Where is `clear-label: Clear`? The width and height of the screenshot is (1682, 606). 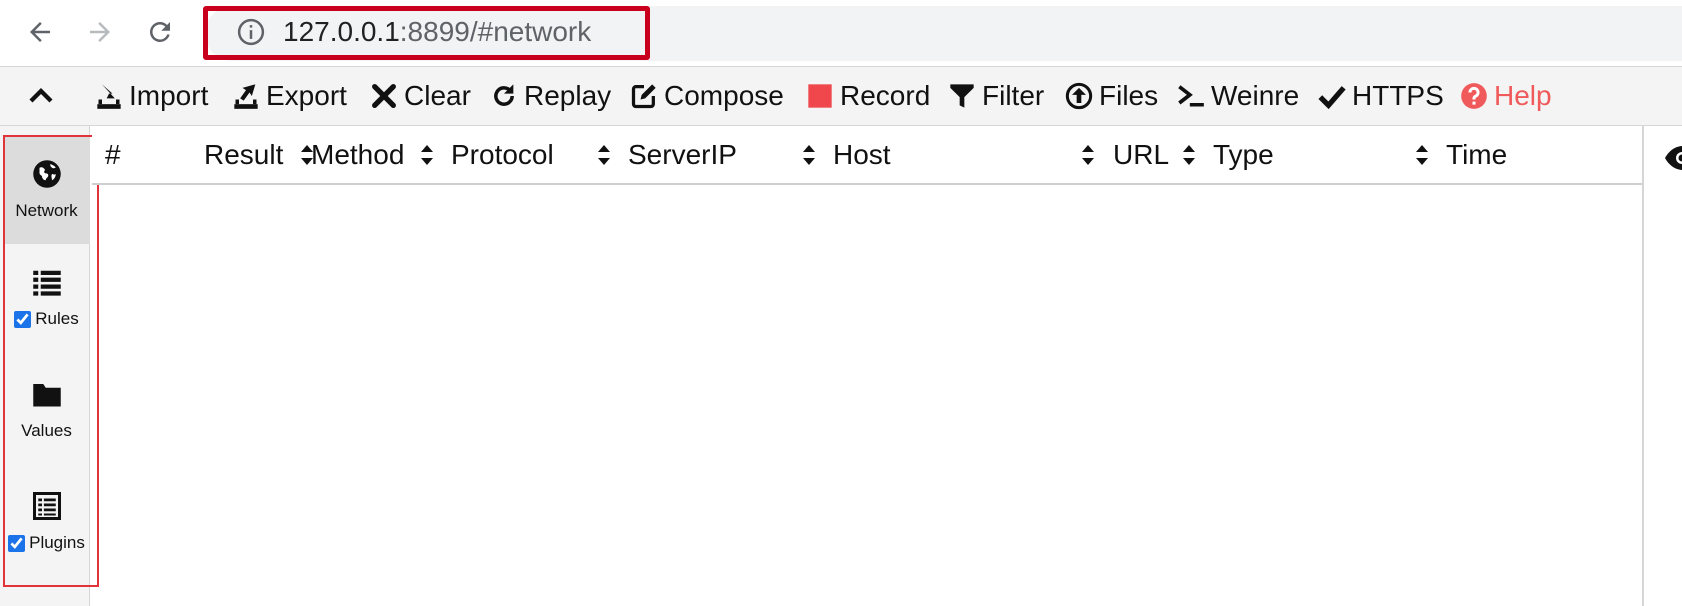
clear-label: Clear is located at coordinates (437, 95).